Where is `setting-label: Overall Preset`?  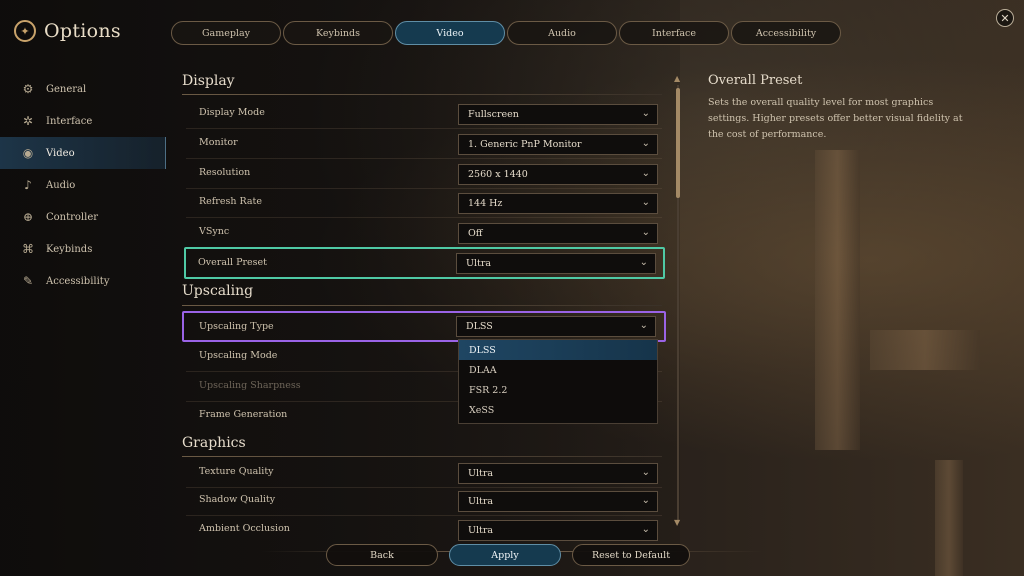 setting-label: Overall Preset is located at coordinates (232, 262).